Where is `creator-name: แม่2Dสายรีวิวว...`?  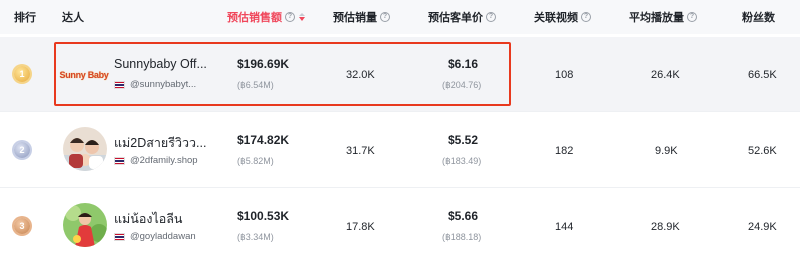
creator-name: แม่2Dสายรีวิวว... is located at coordinates (160, 143).